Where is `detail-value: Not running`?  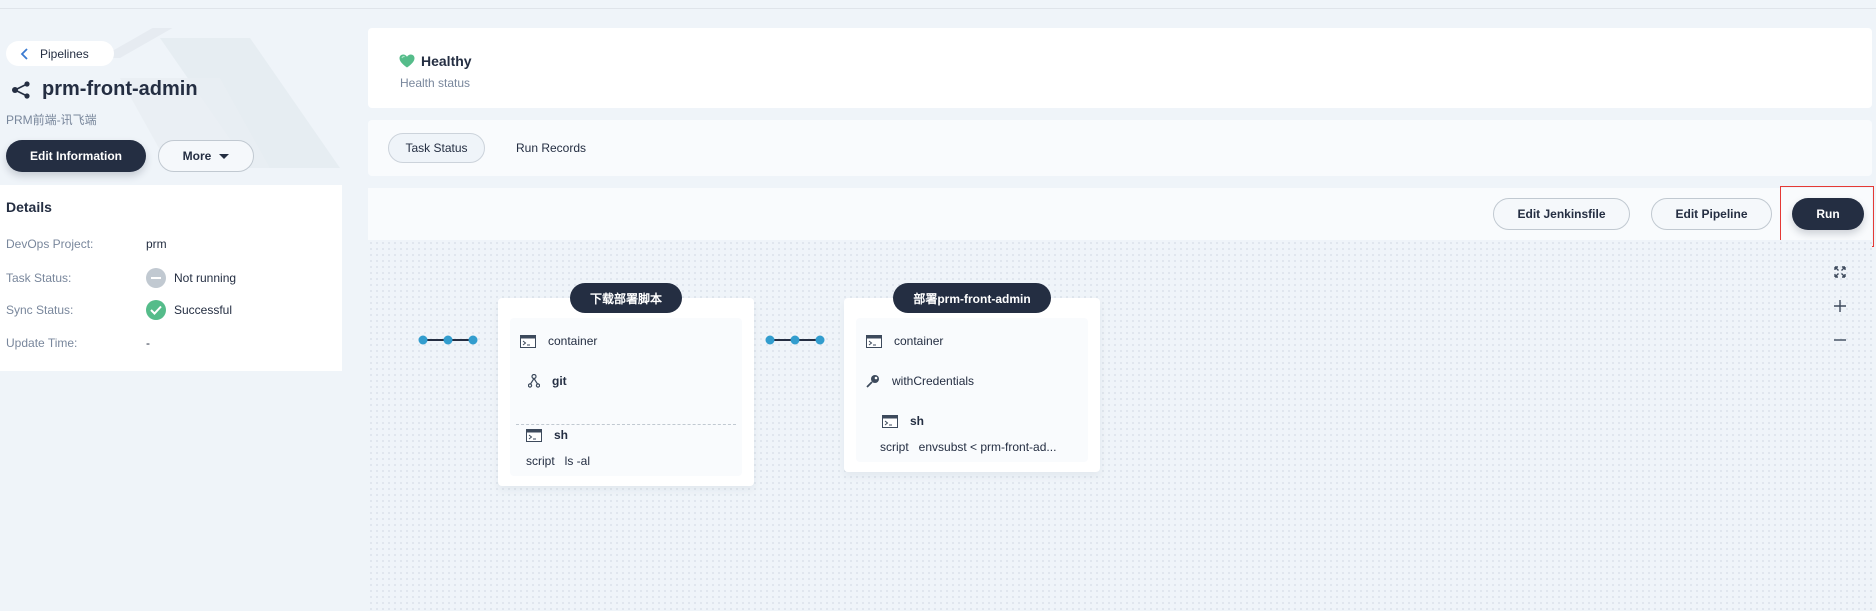
detail-value: Not running is located at coordinates (205, 278).